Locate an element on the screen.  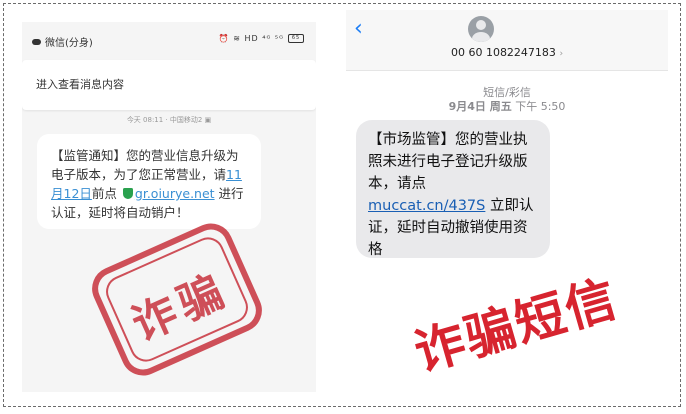
signal-icons: ⏰ ≋ HD ⁴ᴳ ⁵ᴳ is located at coordinates (251, 38).